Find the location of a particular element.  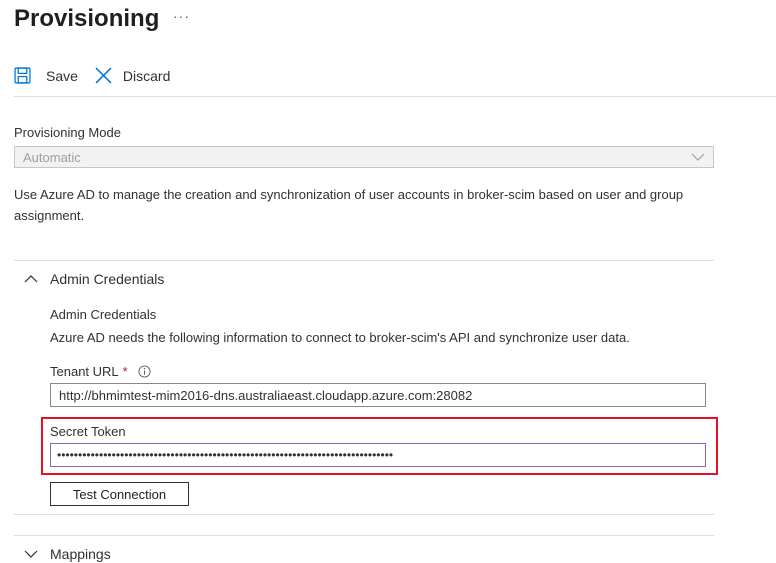

discard-button: Discard is located at coordinates (132, 76).